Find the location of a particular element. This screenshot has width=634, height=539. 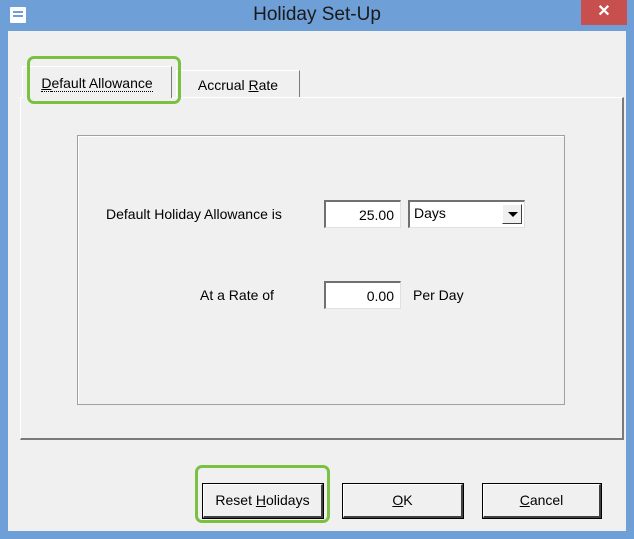

highlight-tab-default-allowance is located at coordinates (104, 80).